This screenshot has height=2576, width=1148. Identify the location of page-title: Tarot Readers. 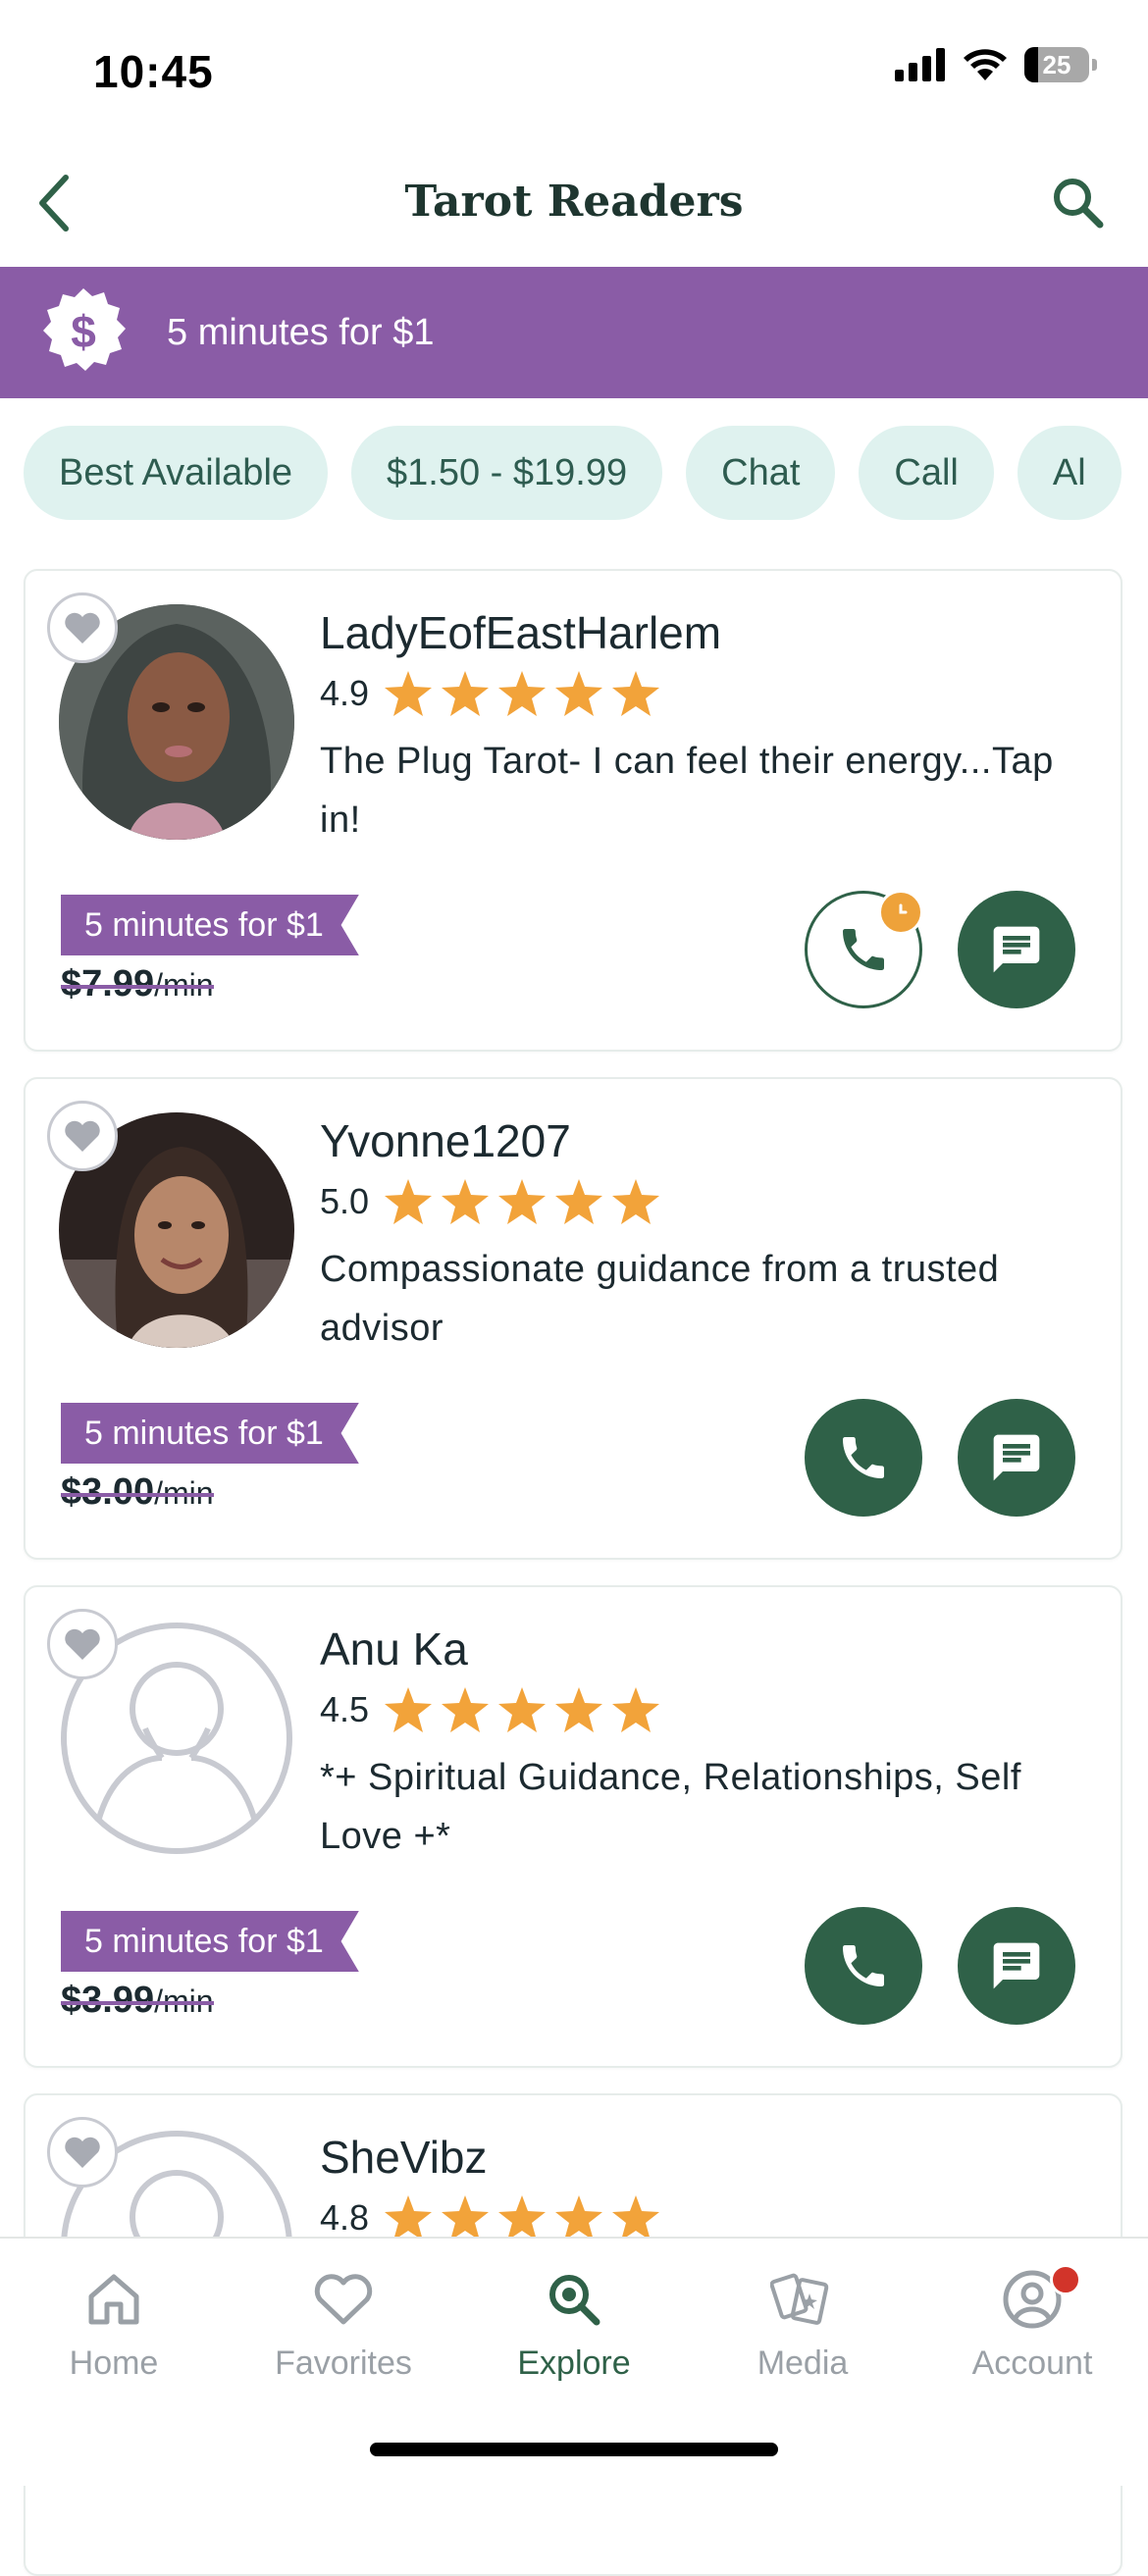
(574, 202).